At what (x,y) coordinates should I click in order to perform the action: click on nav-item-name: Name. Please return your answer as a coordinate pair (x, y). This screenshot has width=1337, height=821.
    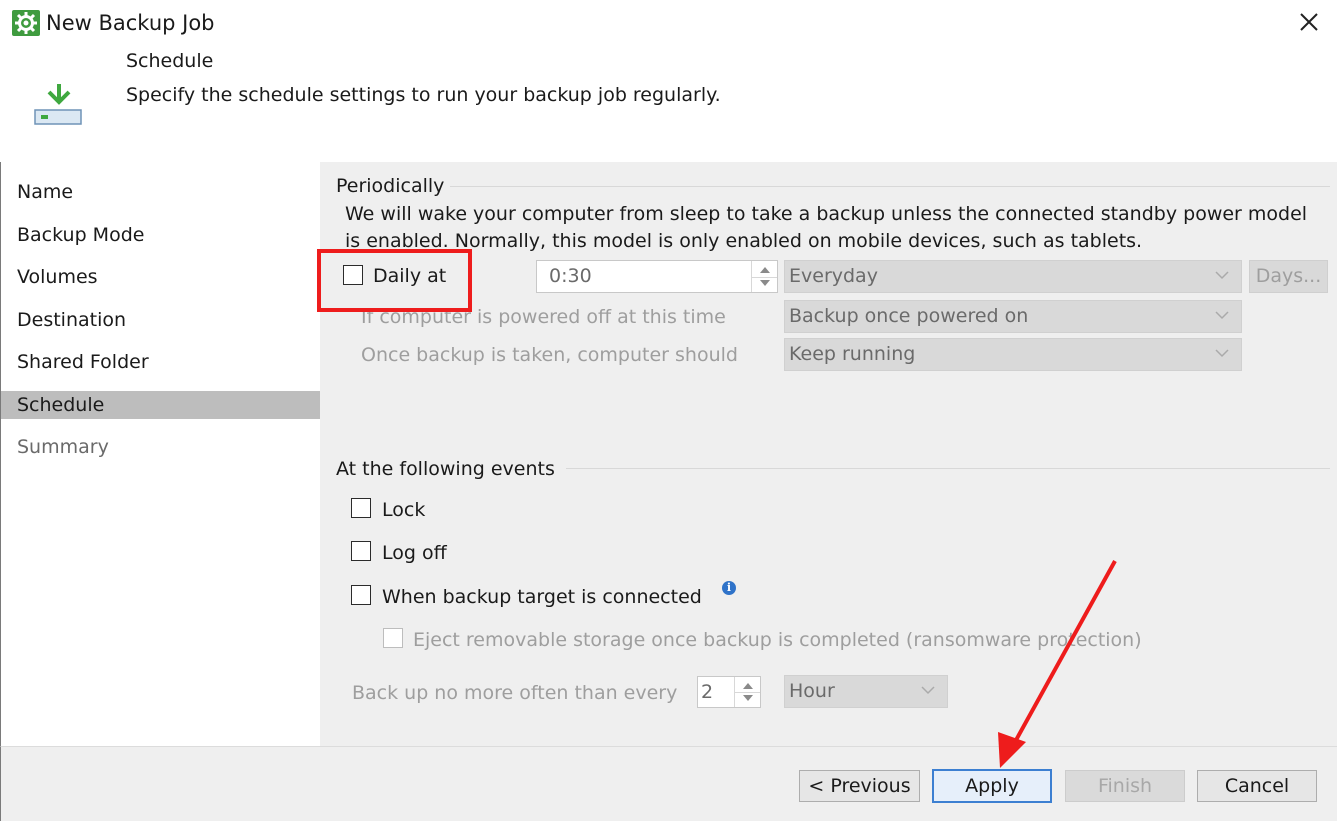
    Looking at the image, I should click on (160, 192).